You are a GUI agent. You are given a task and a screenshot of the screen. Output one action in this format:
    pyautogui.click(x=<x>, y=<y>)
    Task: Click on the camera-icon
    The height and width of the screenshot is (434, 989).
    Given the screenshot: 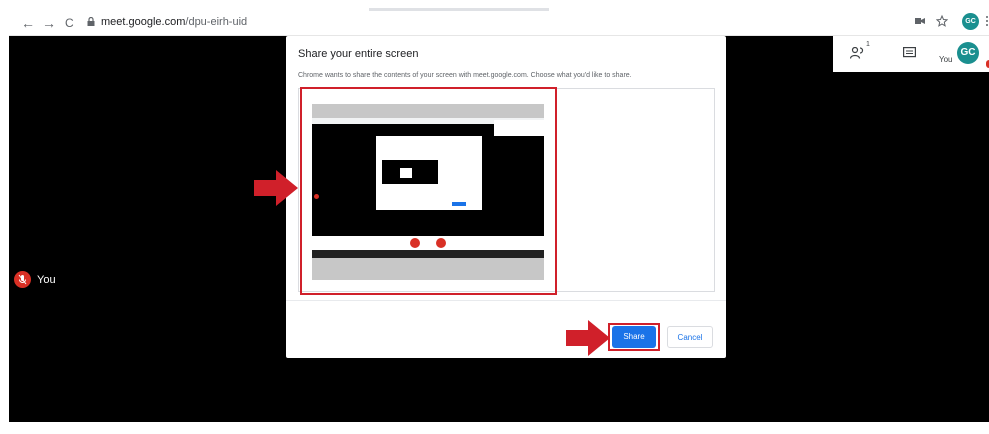 What is the action you would take?
    pyautogui.click(x=920, y=21)
    